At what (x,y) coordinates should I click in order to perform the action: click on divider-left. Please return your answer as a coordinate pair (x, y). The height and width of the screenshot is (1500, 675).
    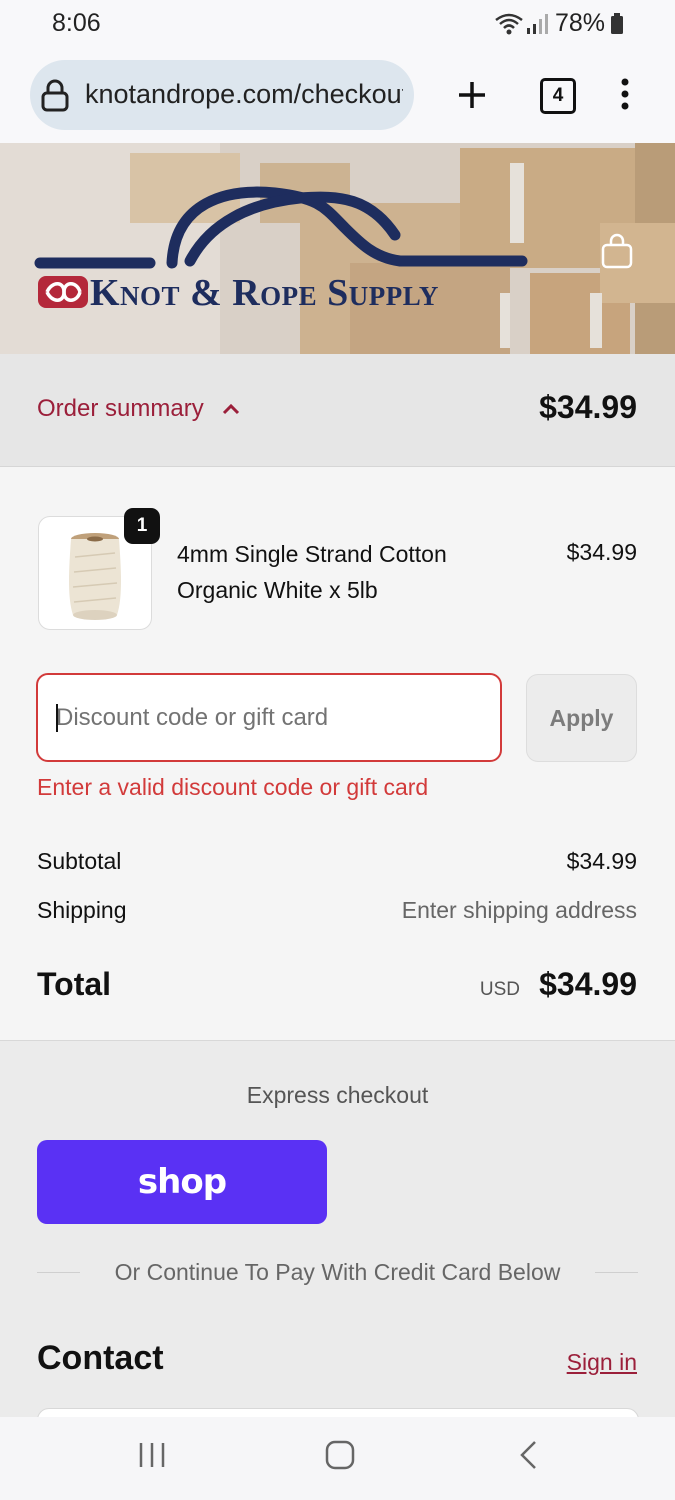
    Looking at the image, I should click on (58, 1272).